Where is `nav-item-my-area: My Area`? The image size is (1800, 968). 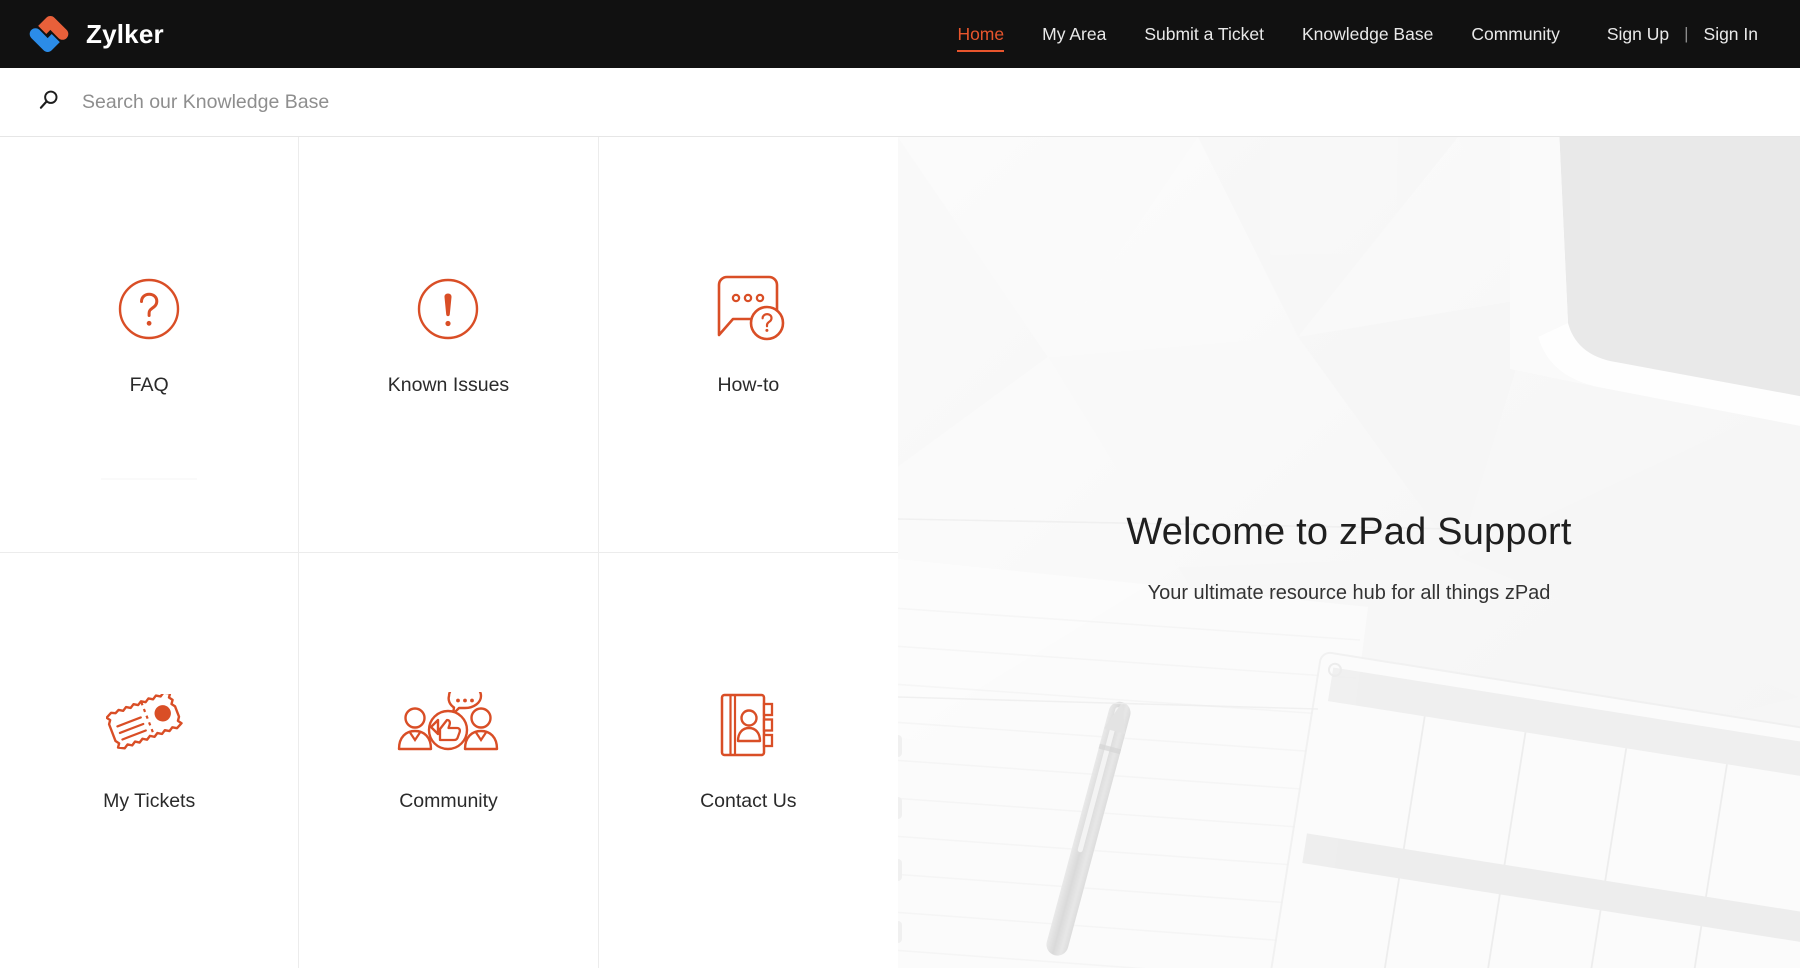
nav-item-my-area: My Area is located at coordinates (1074, 34).